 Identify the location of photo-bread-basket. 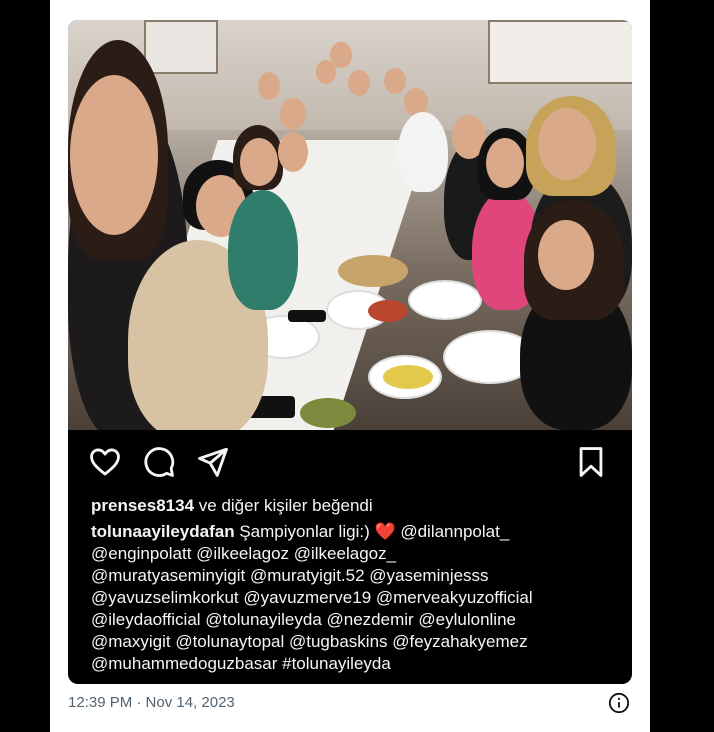
(373, 271).